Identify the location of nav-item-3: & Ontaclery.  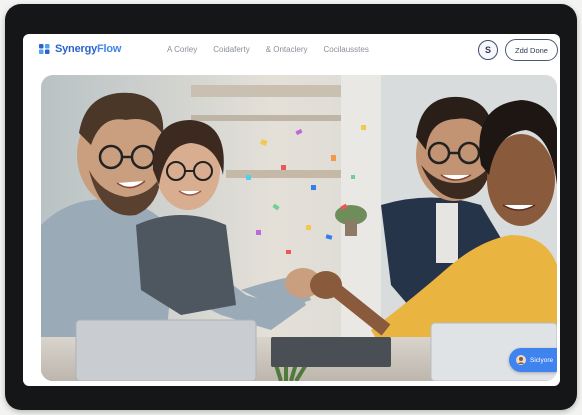
(287, 49).